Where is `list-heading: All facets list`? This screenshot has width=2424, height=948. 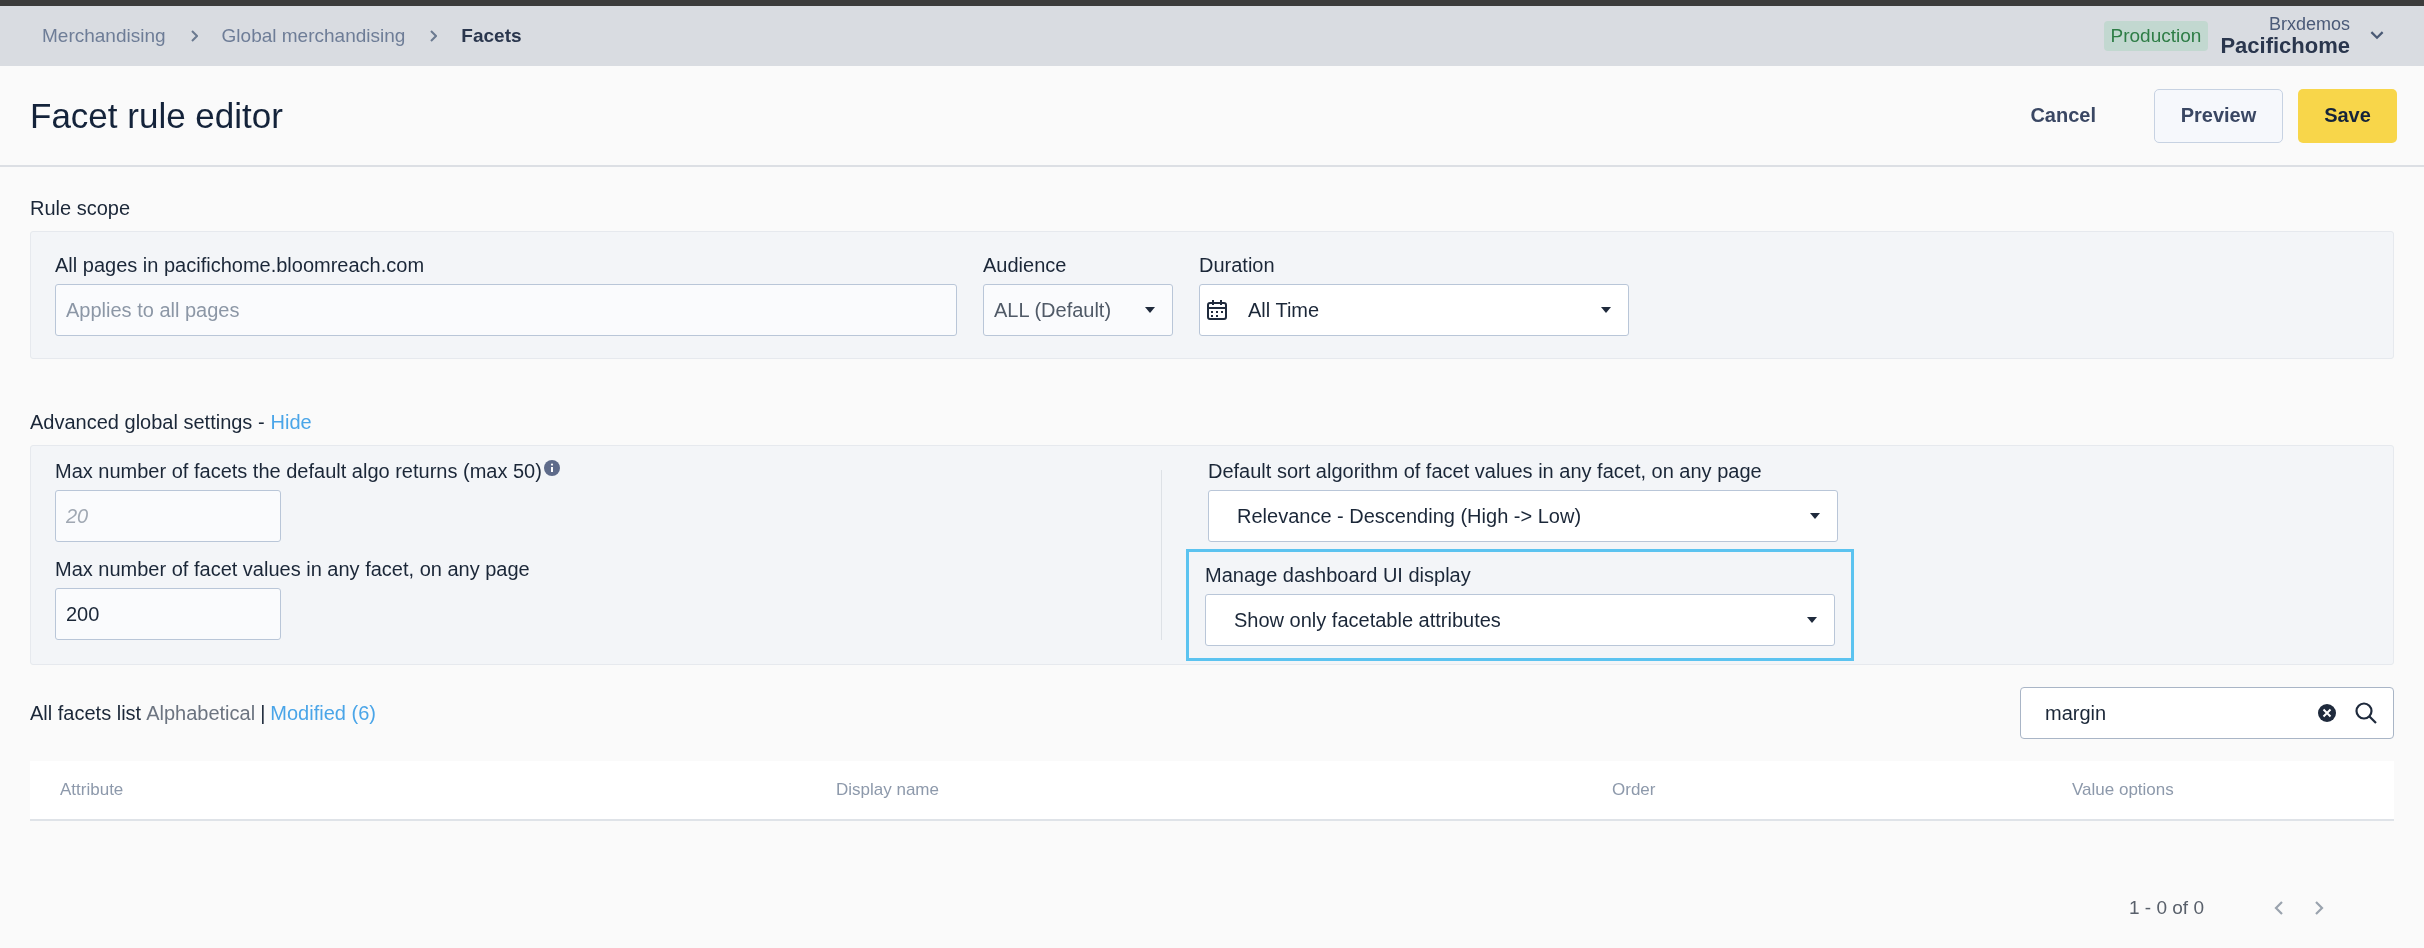
list-heading: All facets list is located at coordinates (86, 713).